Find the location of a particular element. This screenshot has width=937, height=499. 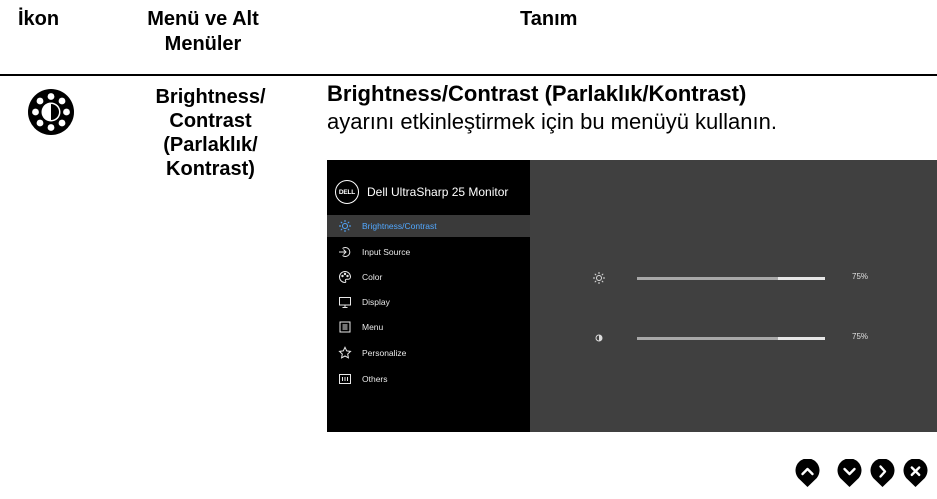

dell-logo: DELL is located at coordinates (347, 192).